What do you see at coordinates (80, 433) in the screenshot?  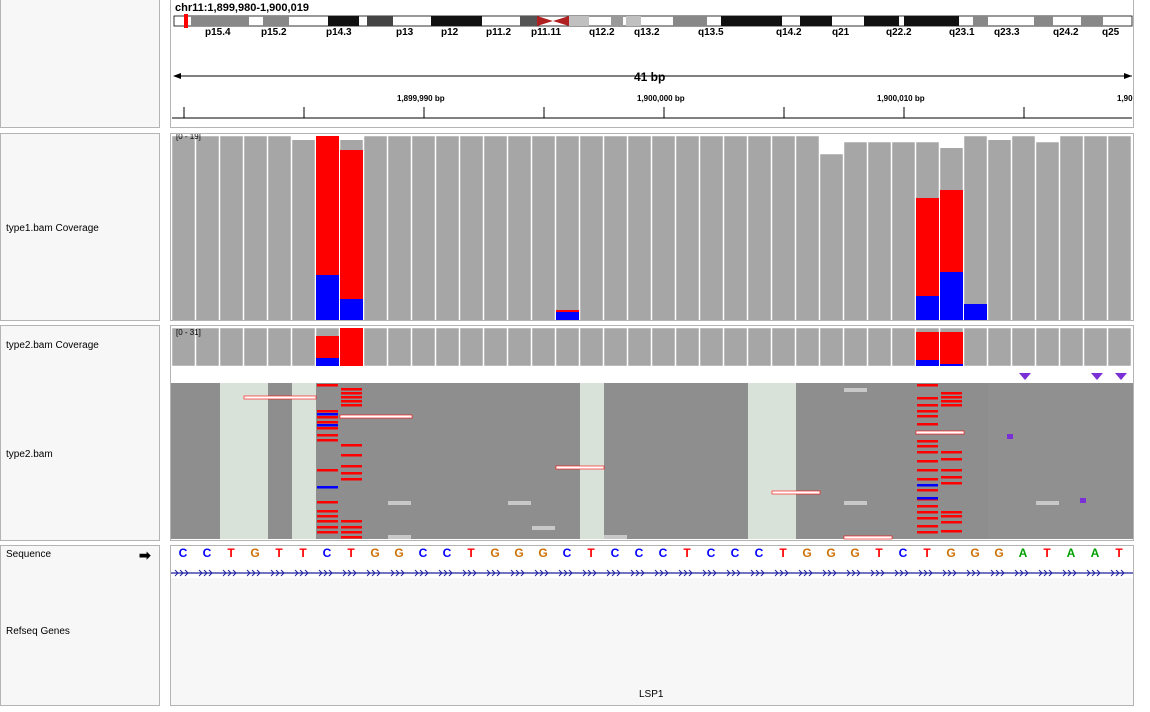 I see `type2-label-panel: type2.bam Coverage type2.bam` at bounding box center [80, 433].